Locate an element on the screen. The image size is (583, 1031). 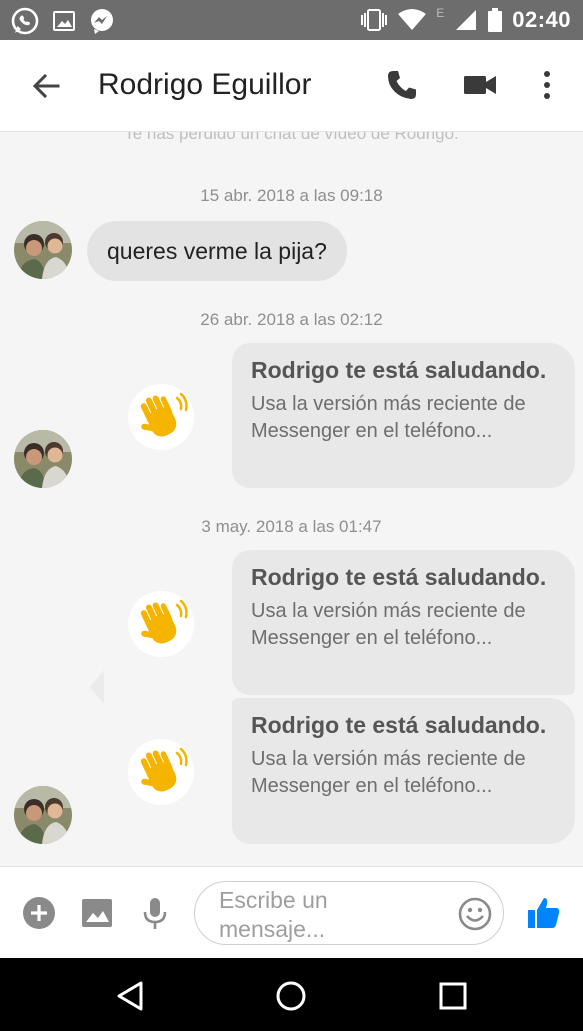
contact-name: Rodrigo Eguillor is located at coordinates (204, 85).